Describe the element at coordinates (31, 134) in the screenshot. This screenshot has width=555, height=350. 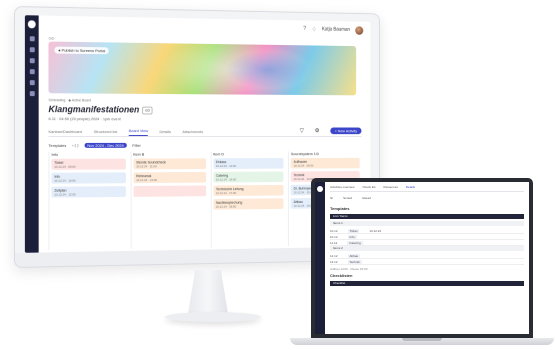
I see `sidebar` at that location.